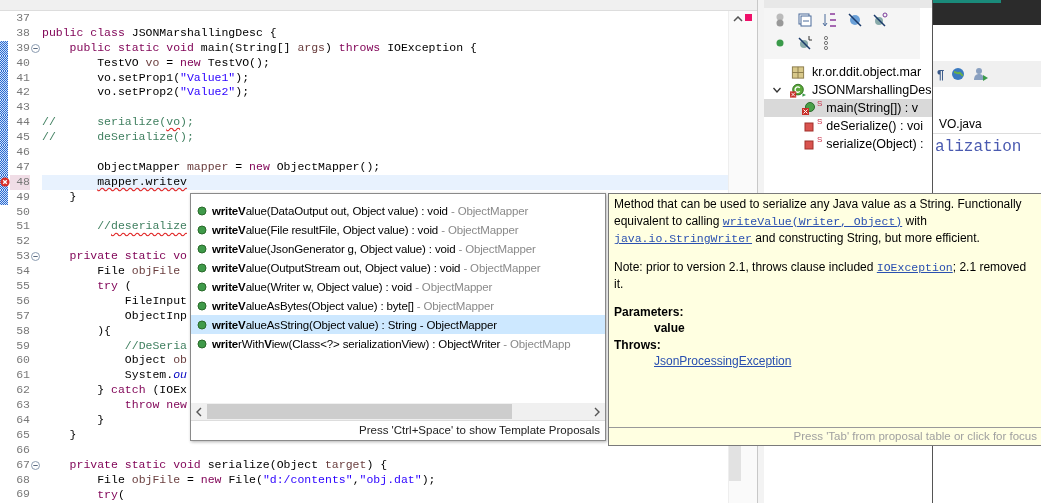 Image resolution: width=1041 pixels, height=503 pixels. Describe the element at coordinates (22, 123) in the screenshot. I see `line-number: 44` at that location.